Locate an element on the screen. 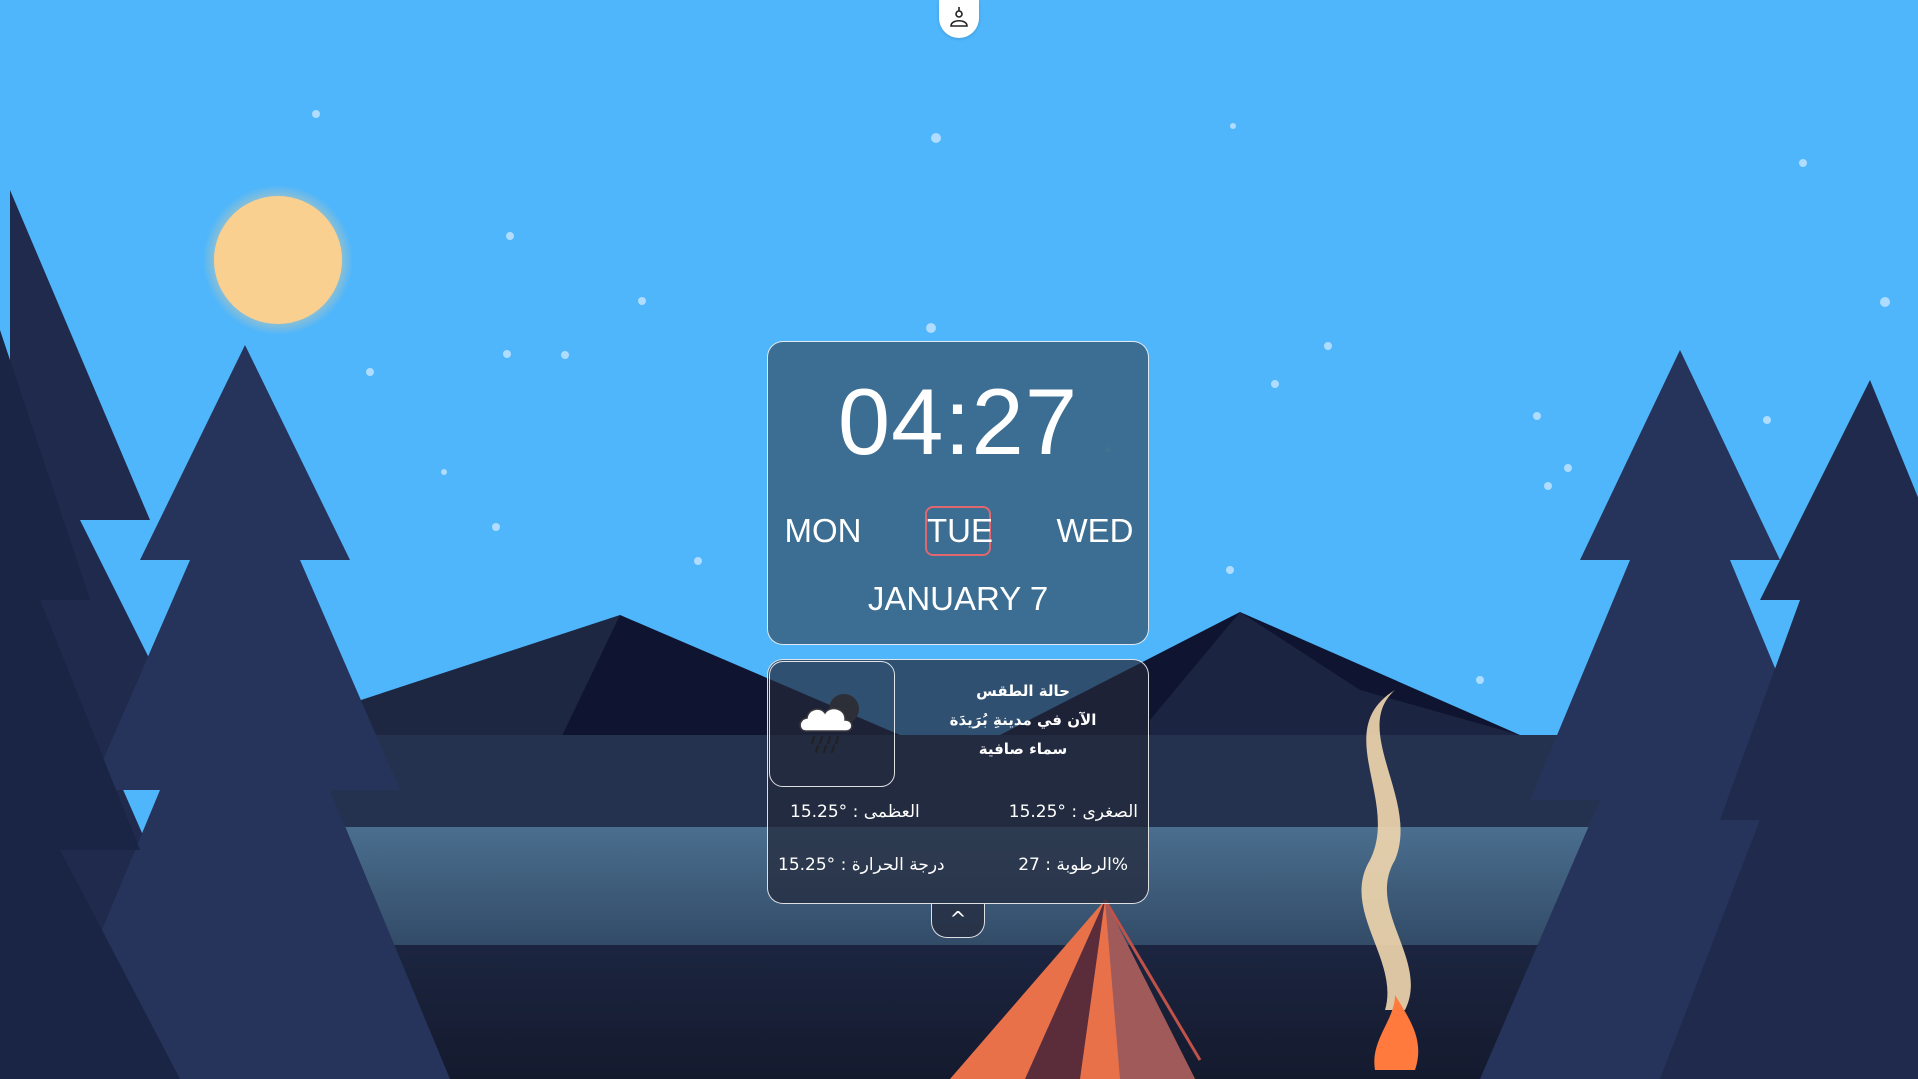 The height and width of the screenshot is (1079, 1918). collapse-toggle-button: ^ is located at coordinates (958, 921).